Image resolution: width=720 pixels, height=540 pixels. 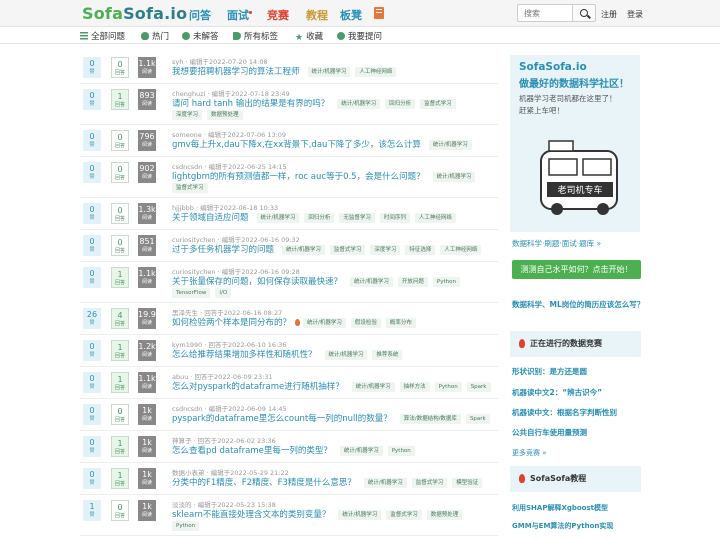 I want to click on resume-post-link: 数据科学、ML岗位的简历应该怎么写？, so click(x=578, y=304).